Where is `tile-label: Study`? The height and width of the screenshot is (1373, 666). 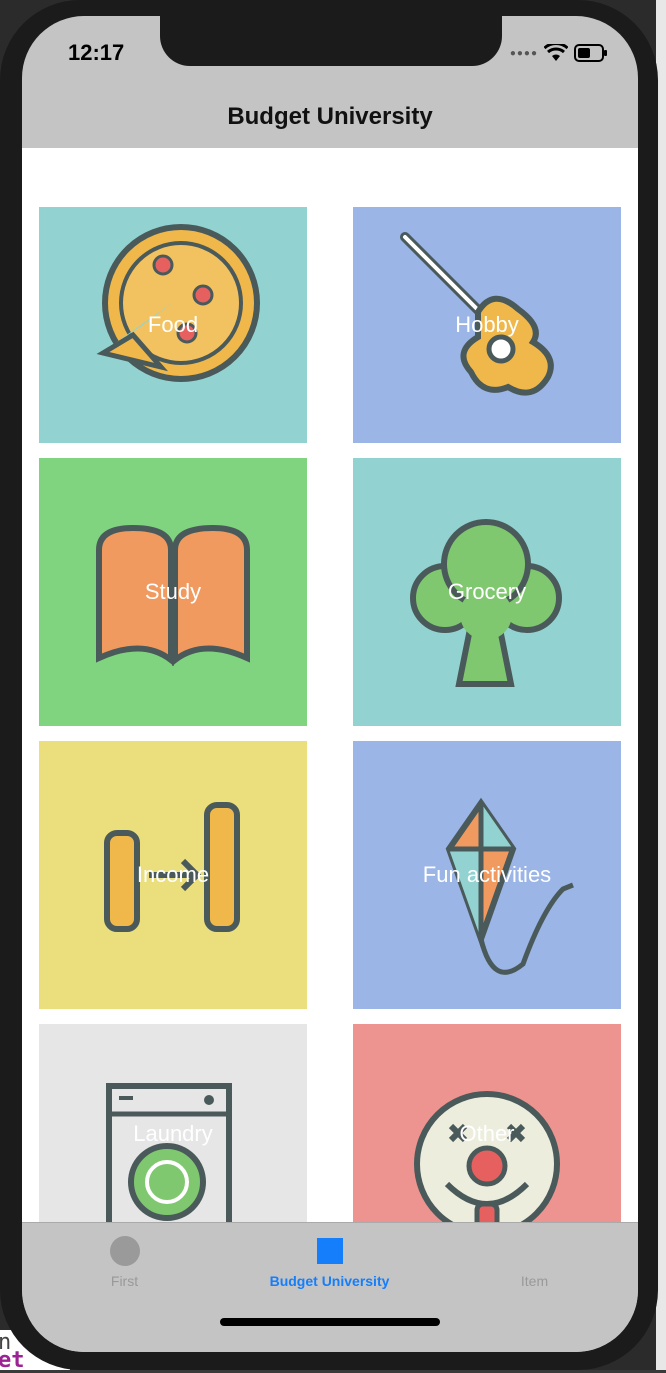 tile-label: Study is located at coordinates (173, 591).